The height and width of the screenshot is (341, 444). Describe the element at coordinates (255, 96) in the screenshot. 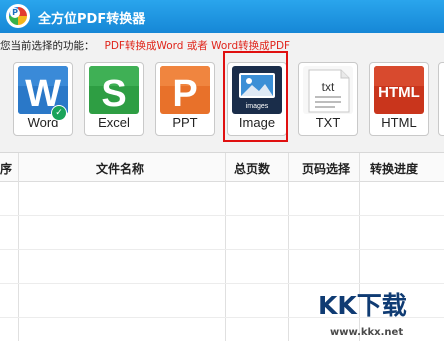

I see `selected-format-highlight` at that location.